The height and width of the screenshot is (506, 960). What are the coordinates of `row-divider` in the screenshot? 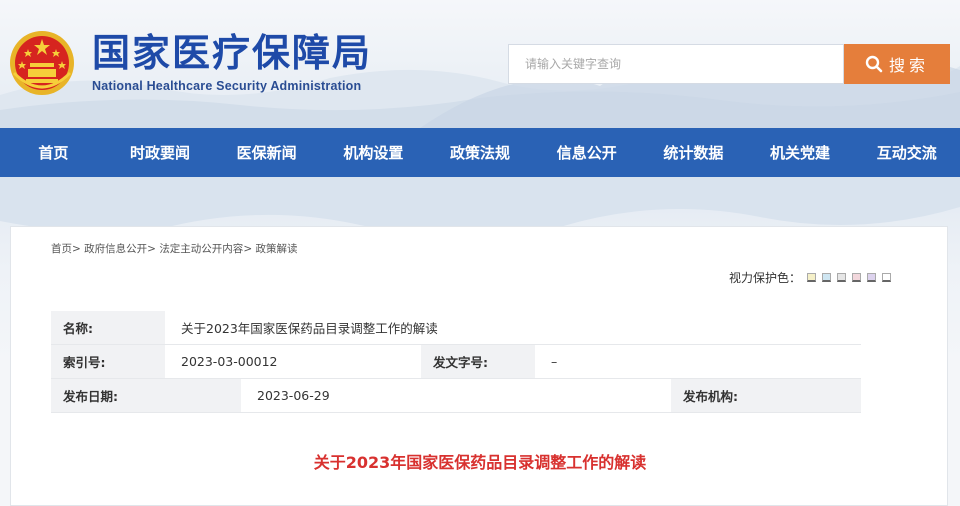 It's located at (456, 412).